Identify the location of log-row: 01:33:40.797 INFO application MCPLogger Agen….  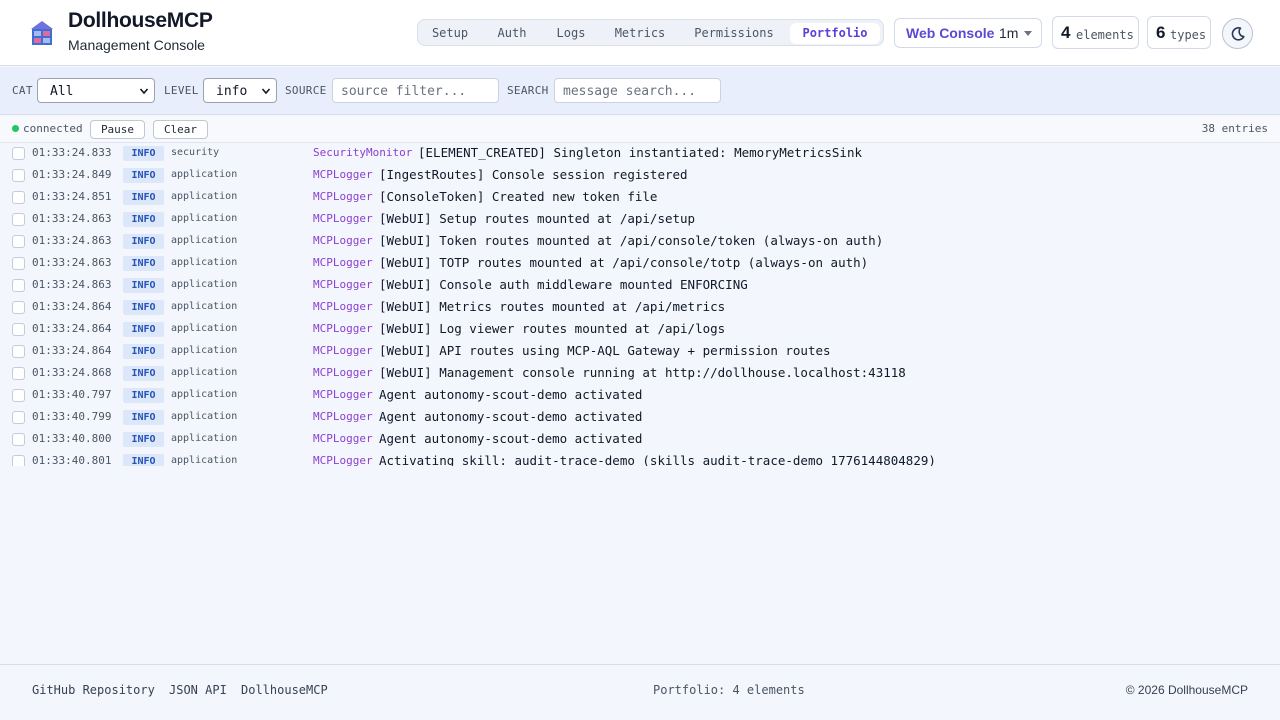
(640, 395).